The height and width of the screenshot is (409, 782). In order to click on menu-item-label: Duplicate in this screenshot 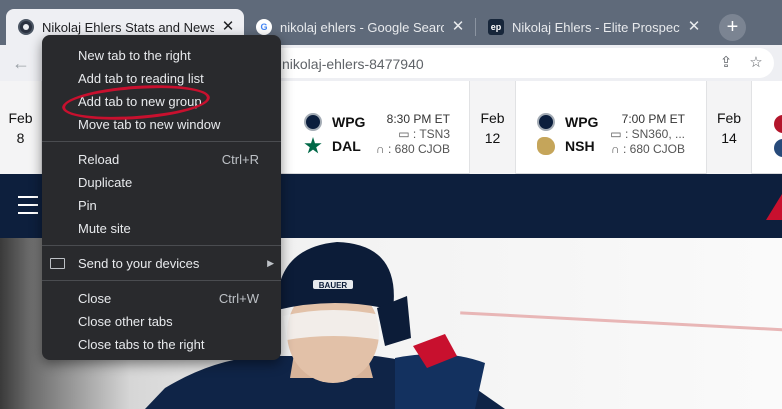, I will do `click(105, 182)`.